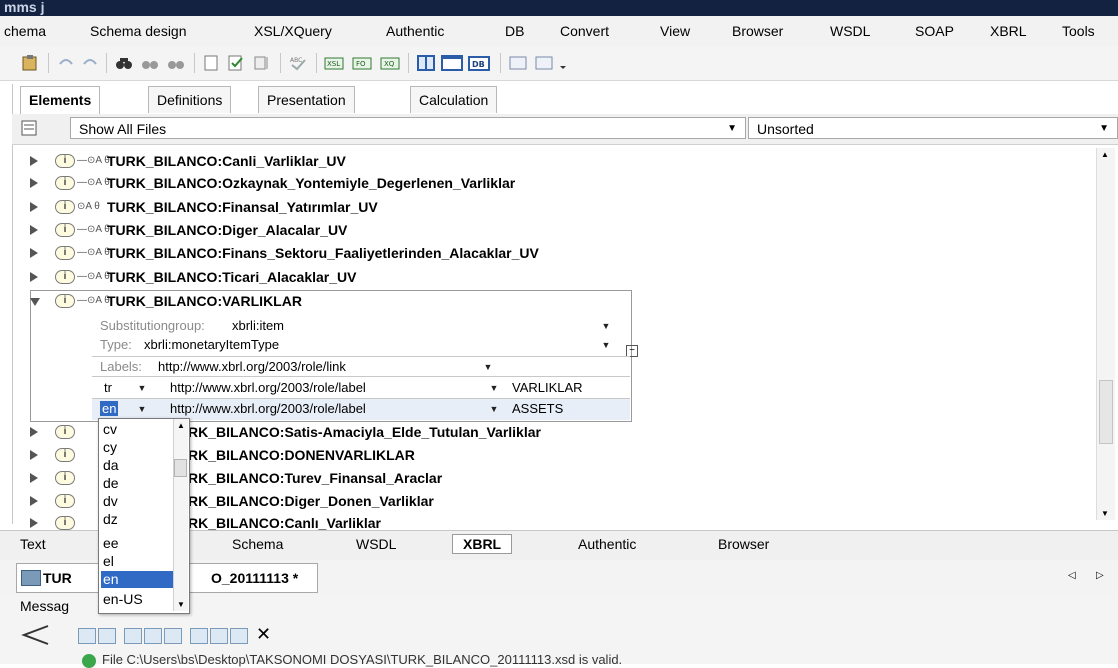 This screenshot has width=1118, height=668. Describe the element at coordinates (28, 127) in the screenshot. I see `files-icon` at that location.